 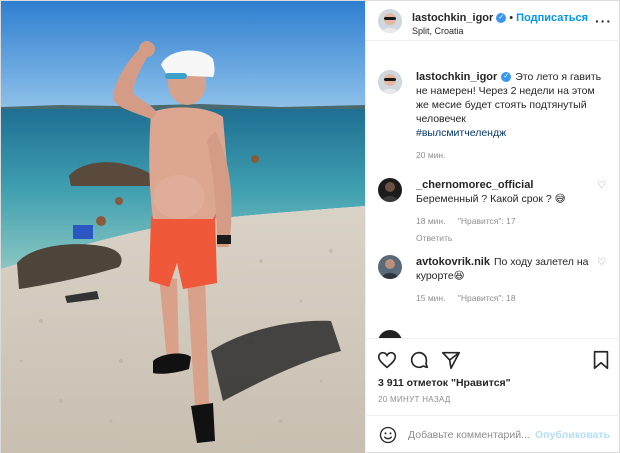 What do you see at coordinates (491, 199) in the screenshot?
I see `comment-text: Беременный ? Какой срок ? 😅` at bounding box center [491, 199].